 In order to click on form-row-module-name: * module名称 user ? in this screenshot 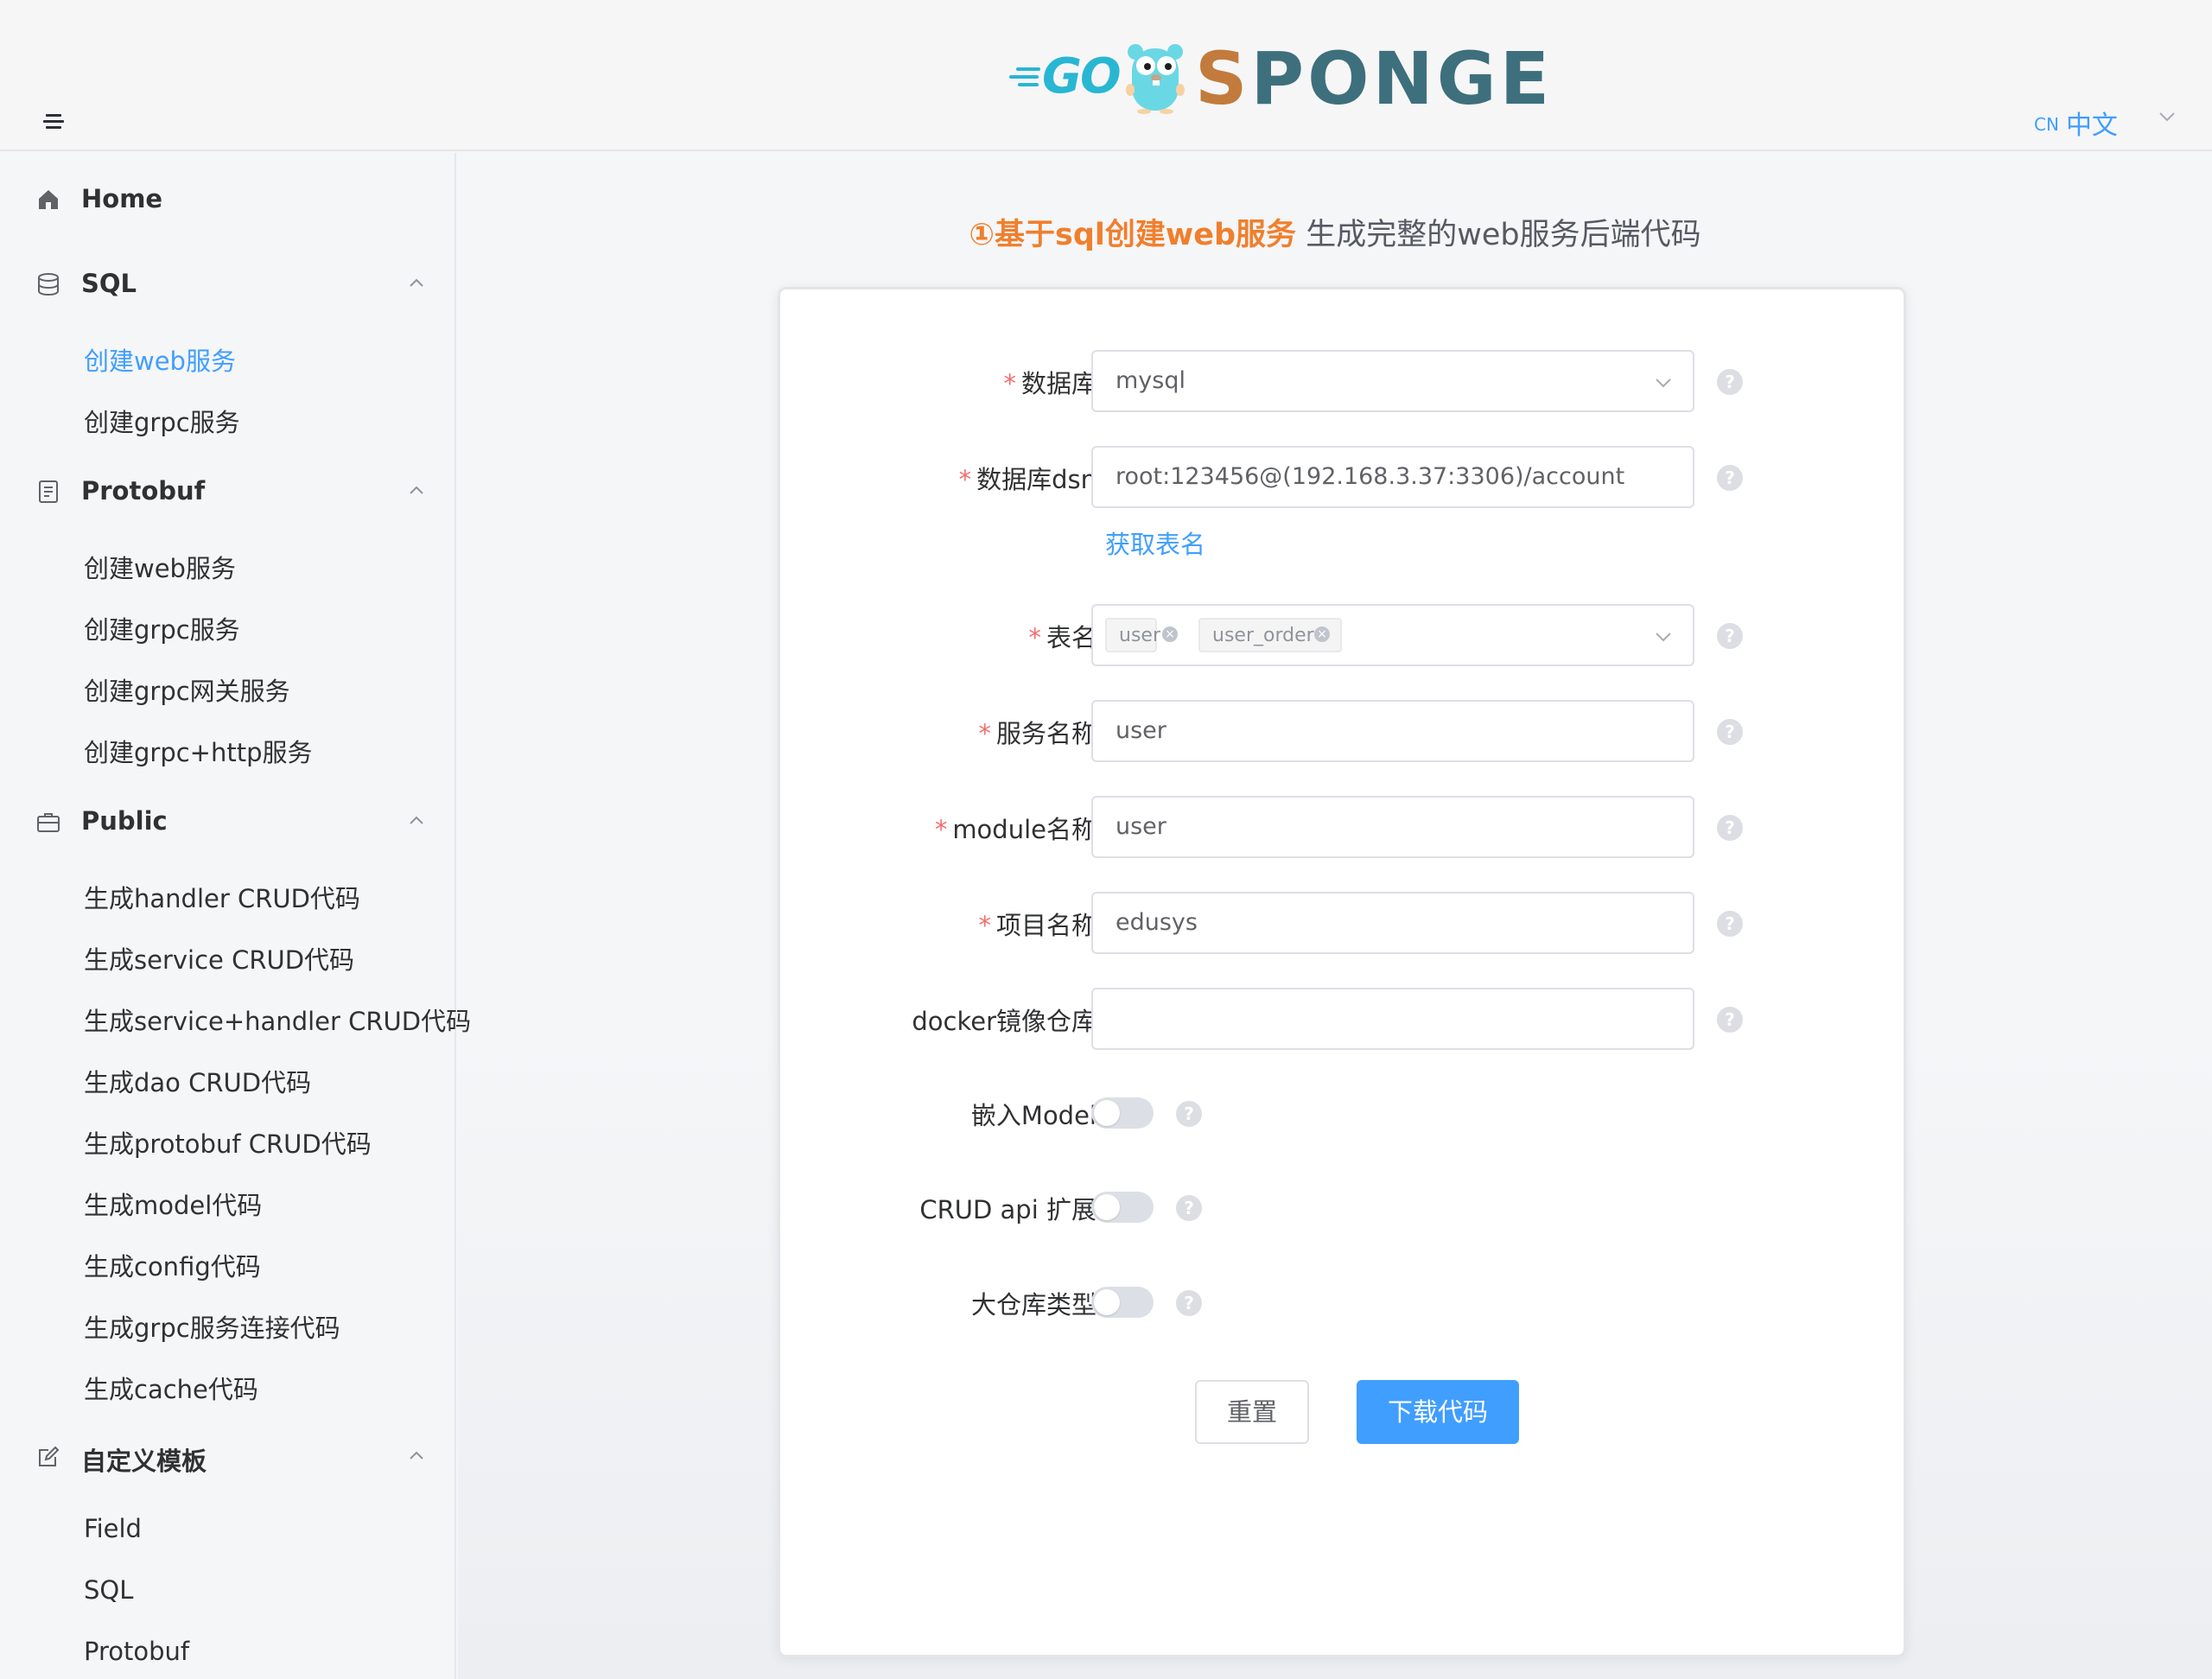, I will do `click(1344, 827)`.